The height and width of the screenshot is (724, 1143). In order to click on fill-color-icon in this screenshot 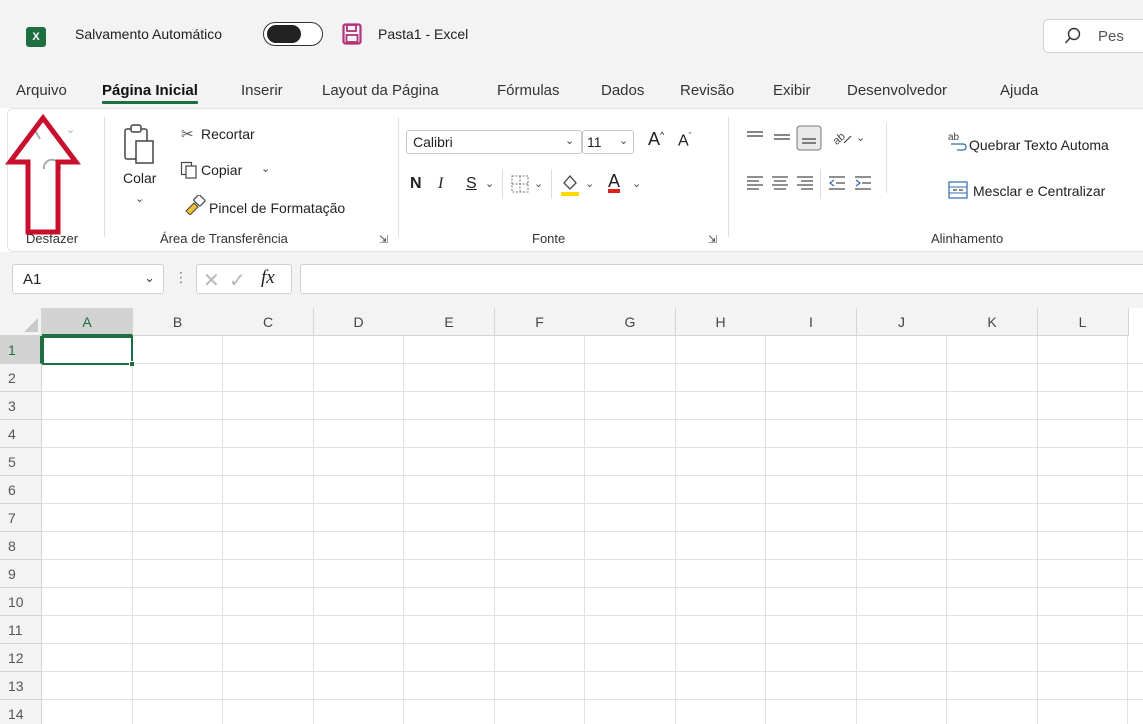, I will do `click(570, 184)`.